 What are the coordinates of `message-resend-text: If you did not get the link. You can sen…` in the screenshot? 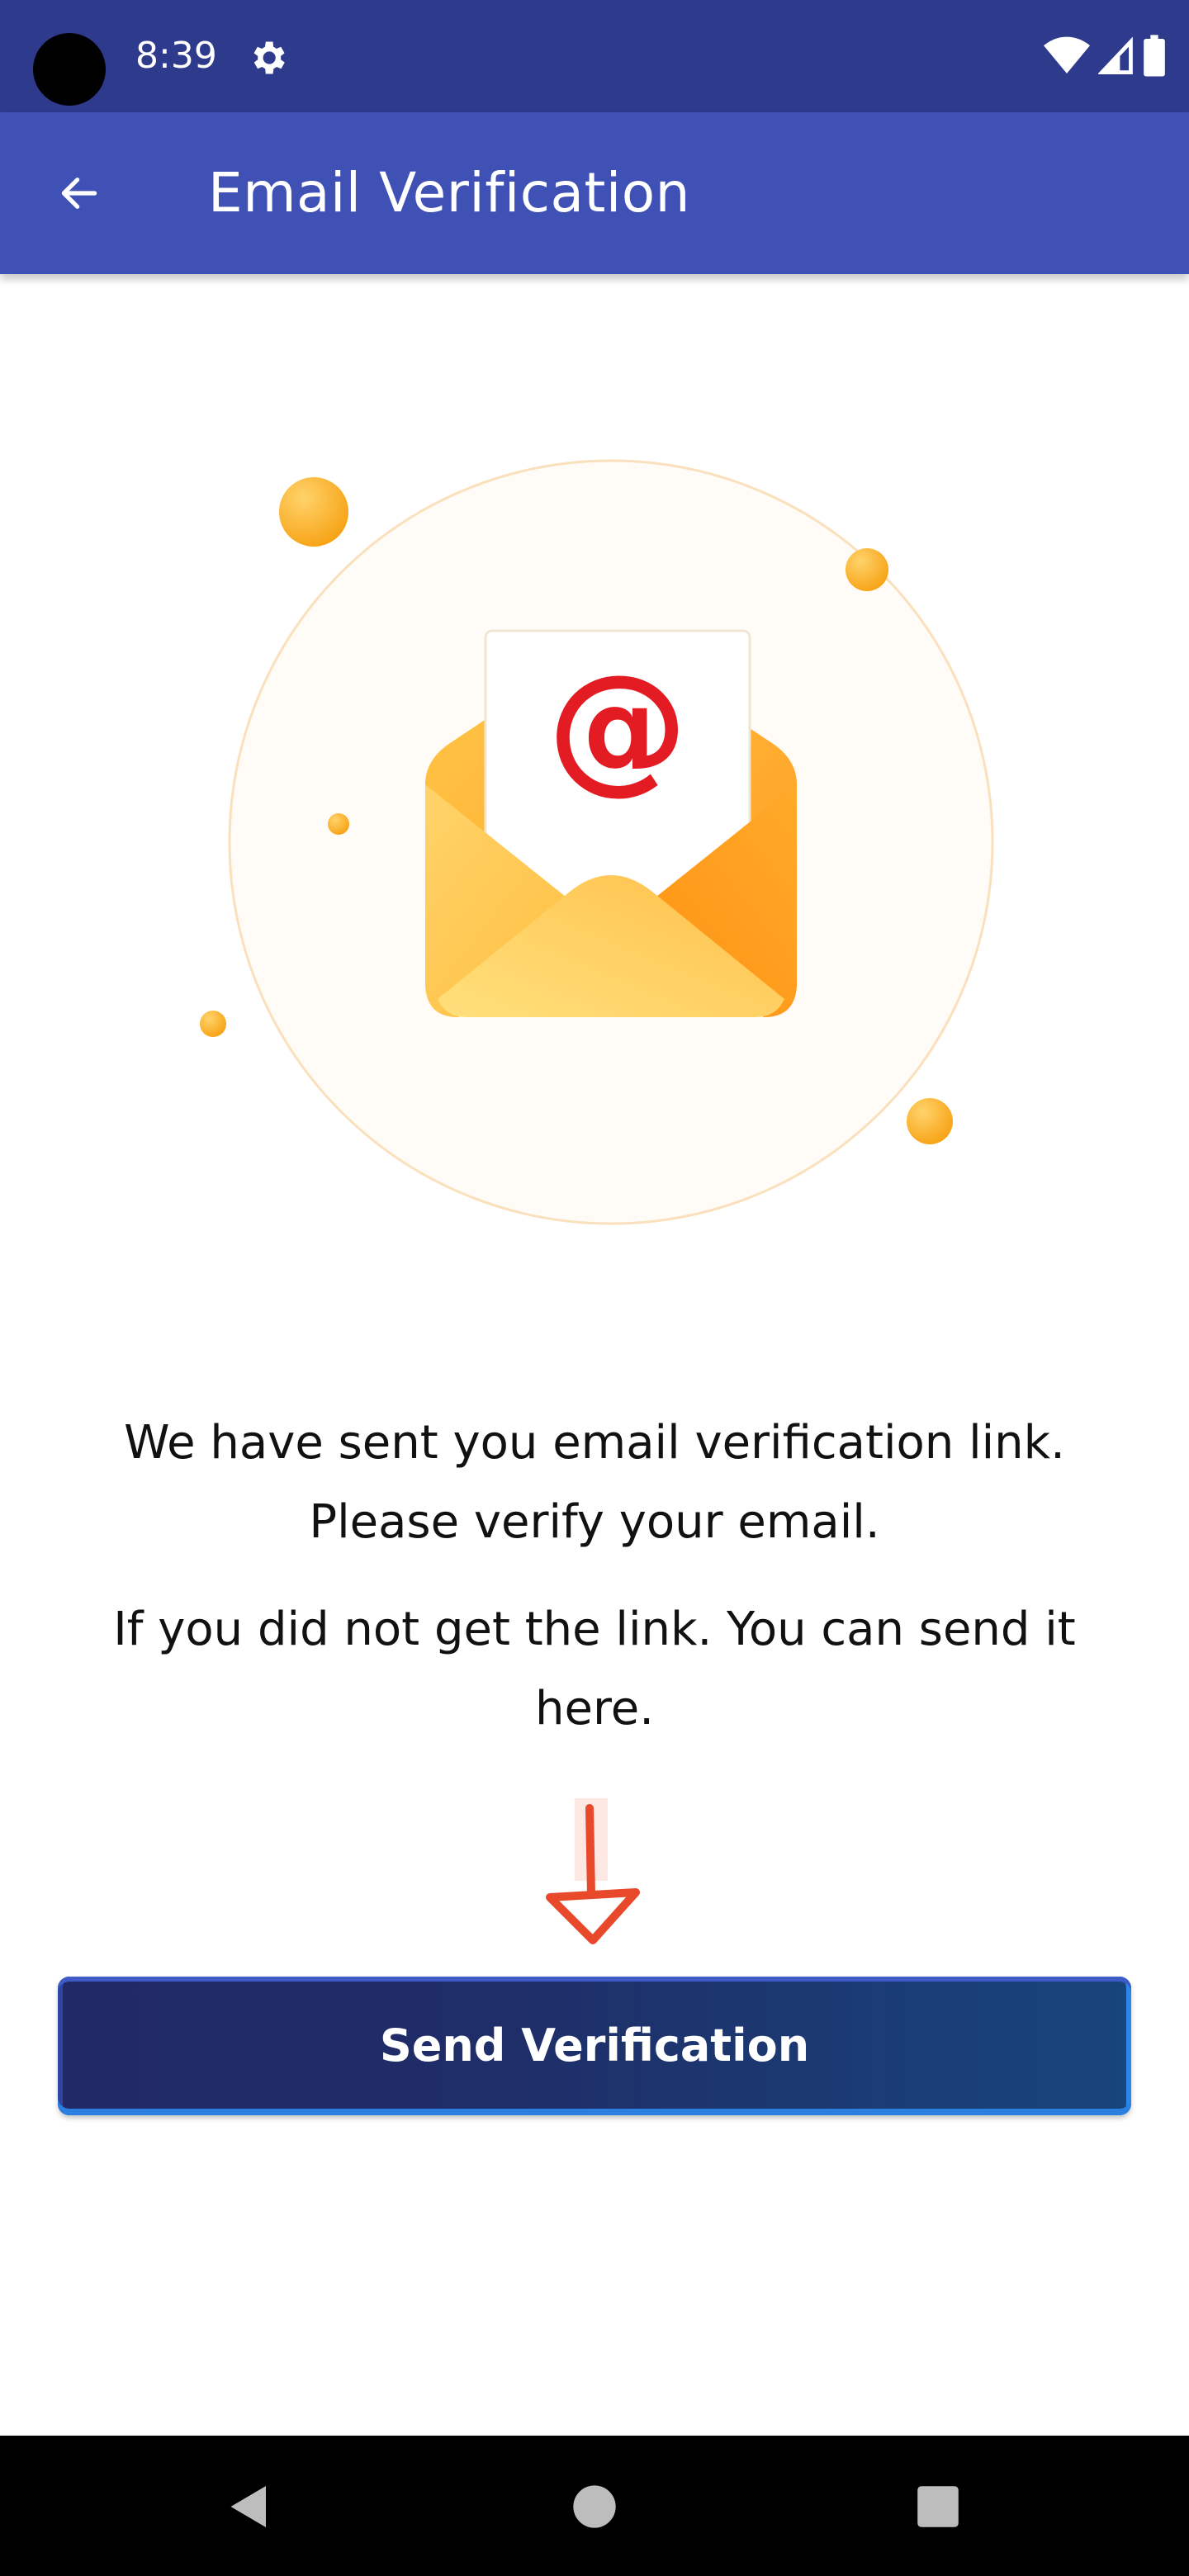 It's located at (594, 1669).